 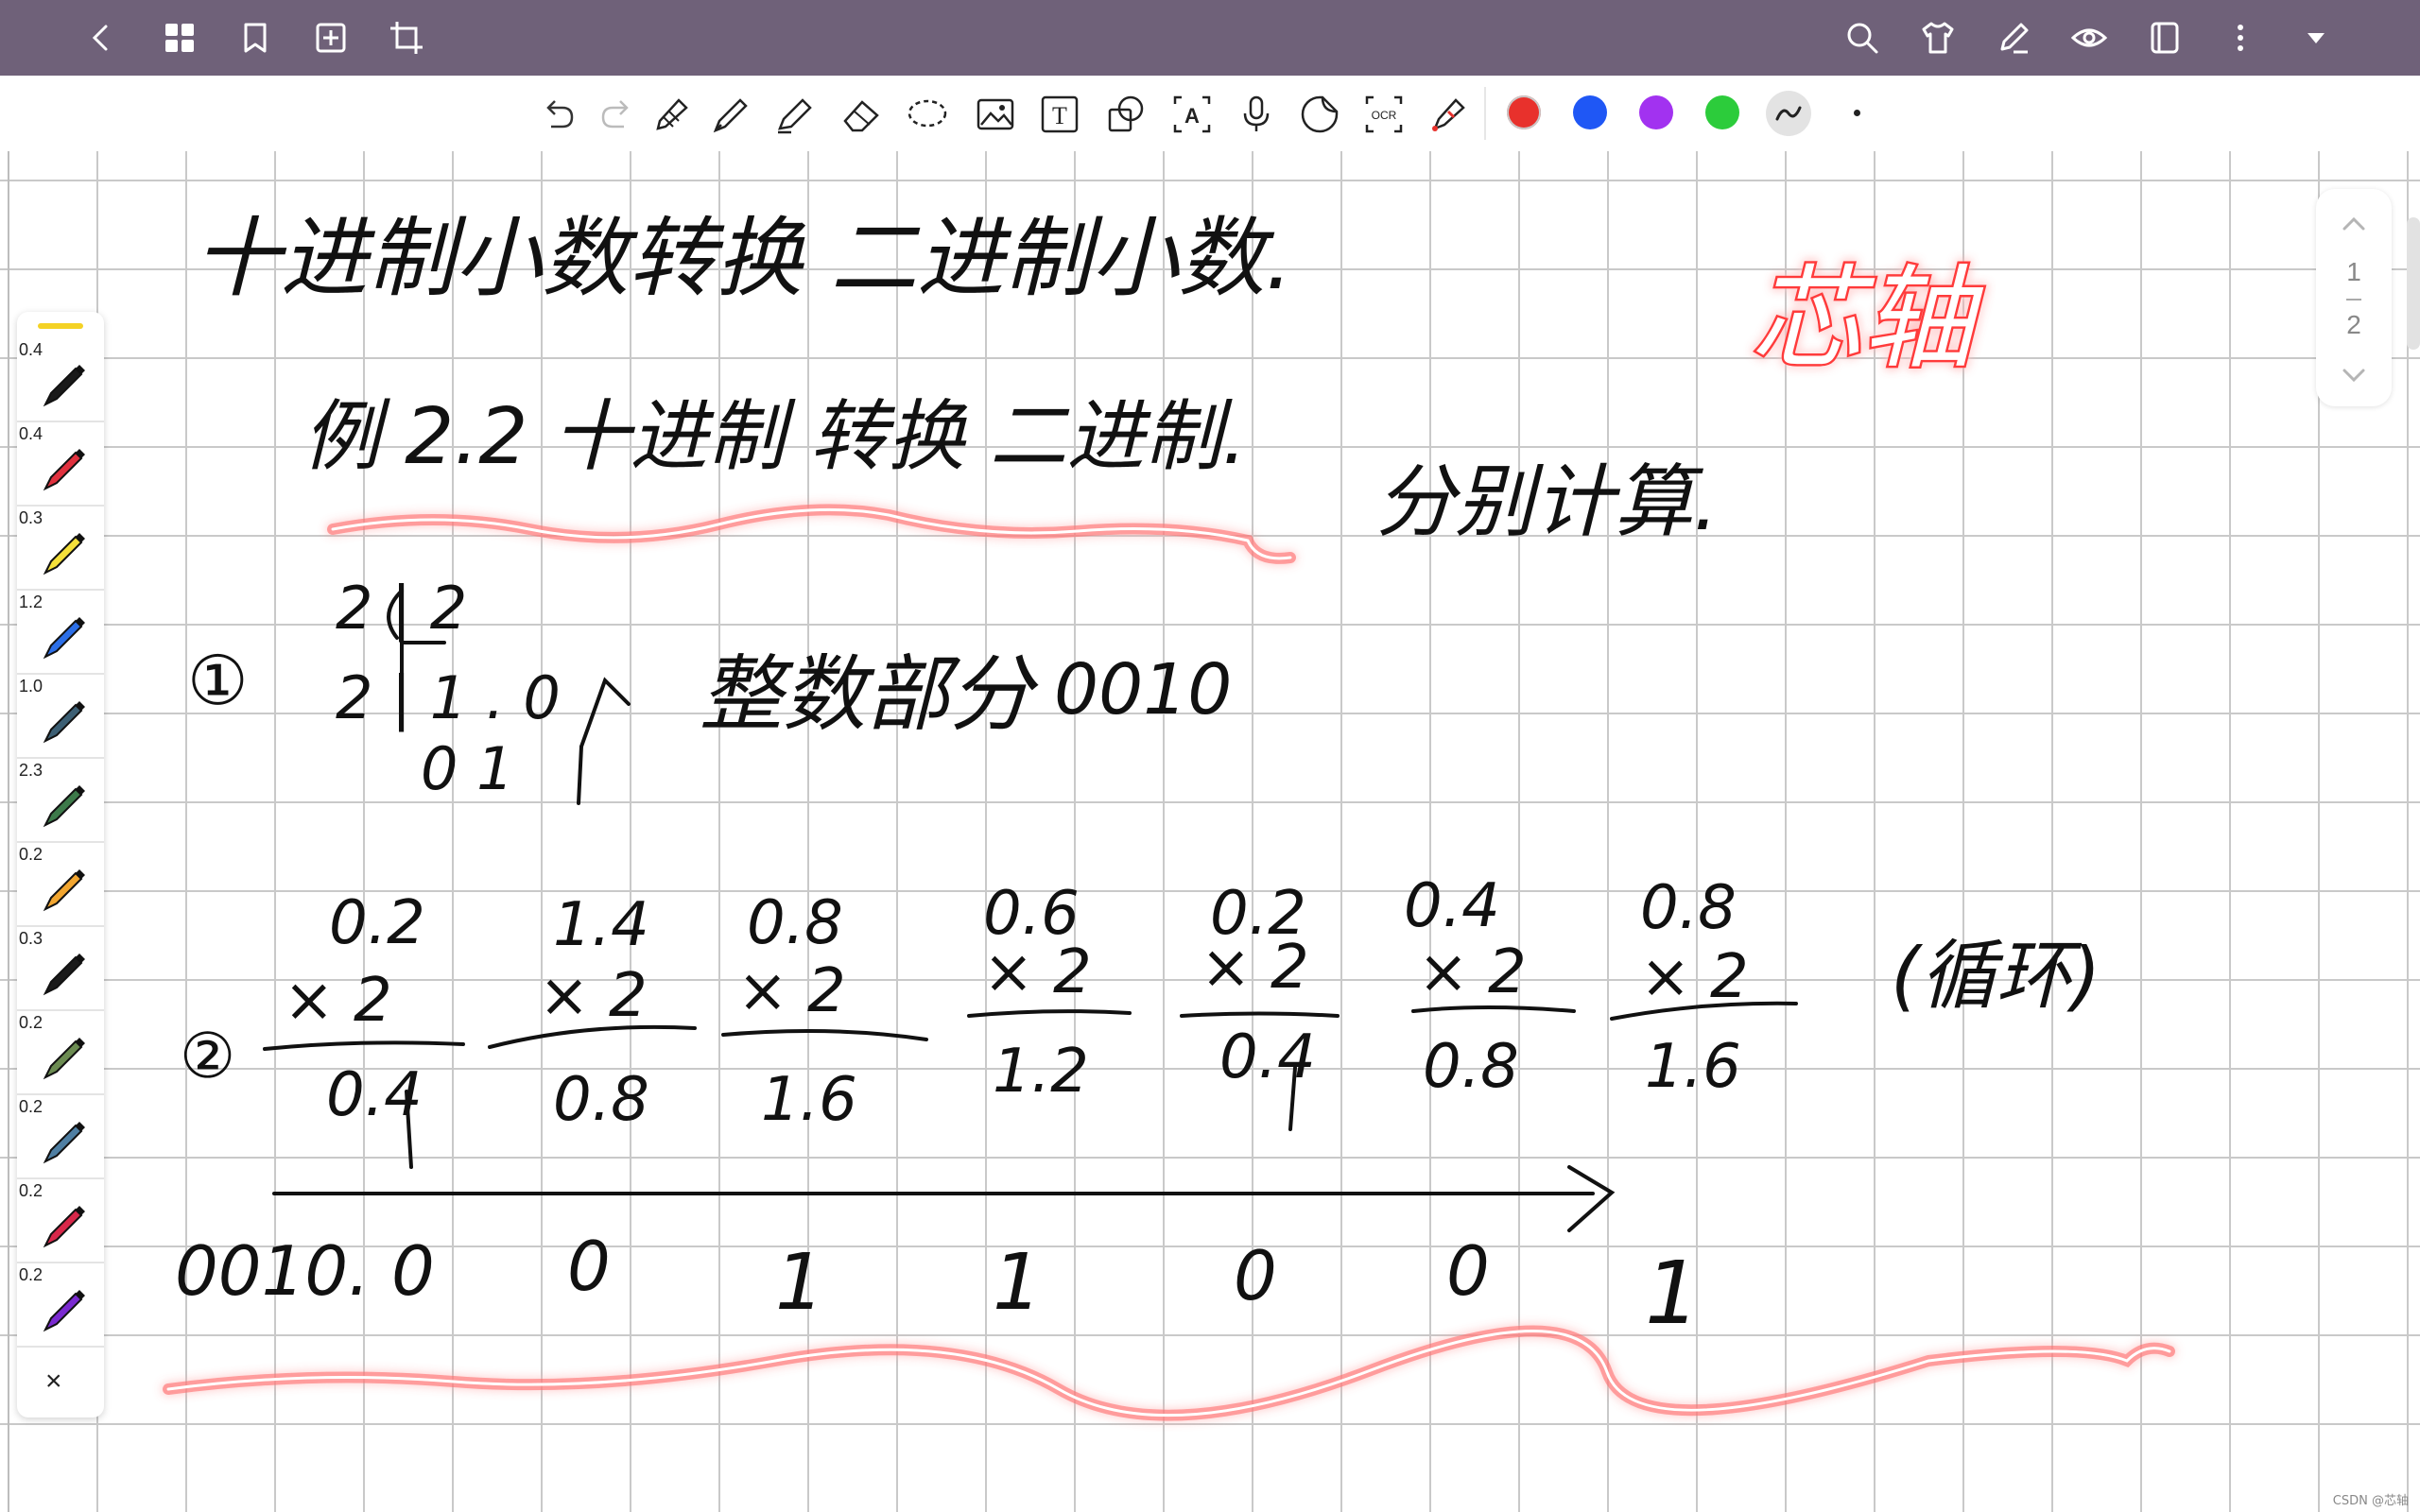 I want to click on text-recognition-letter: A, so click(x=1192, y=116).